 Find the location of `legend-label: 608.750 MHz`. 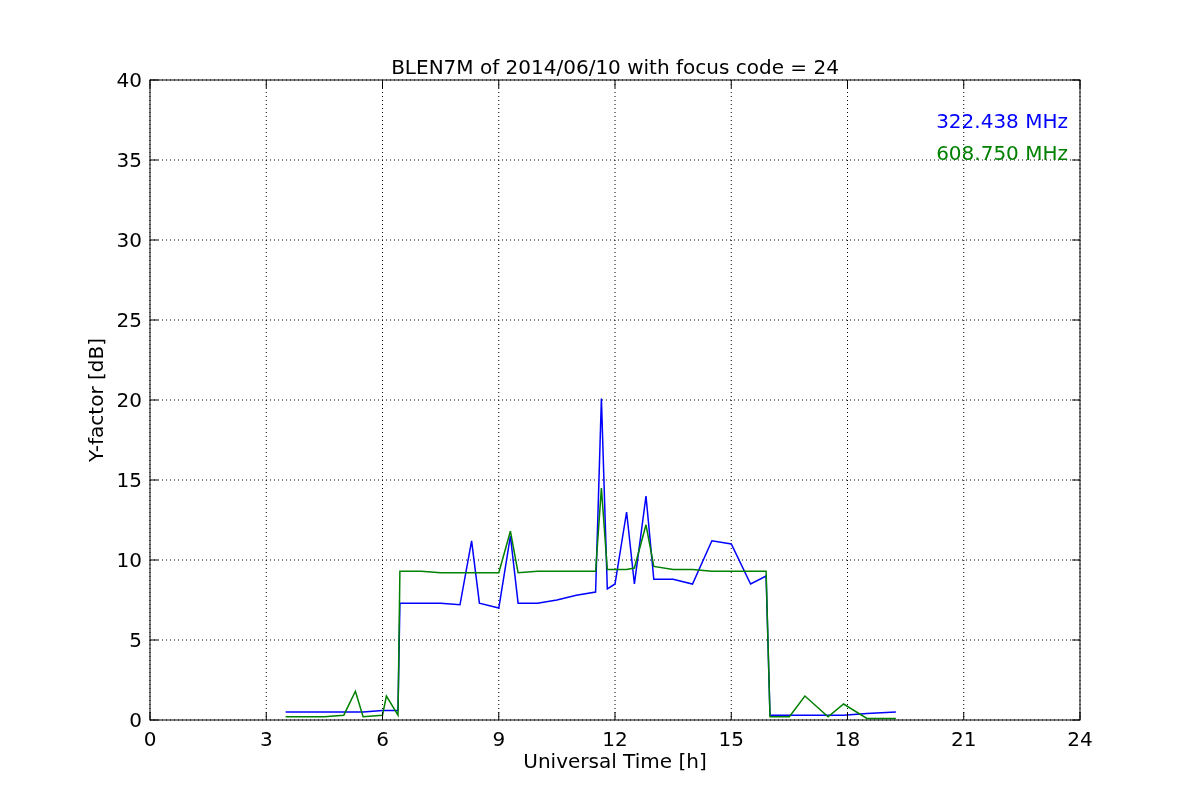

legend-label: 608.750 MHz is located at coordinates (1002, 153).